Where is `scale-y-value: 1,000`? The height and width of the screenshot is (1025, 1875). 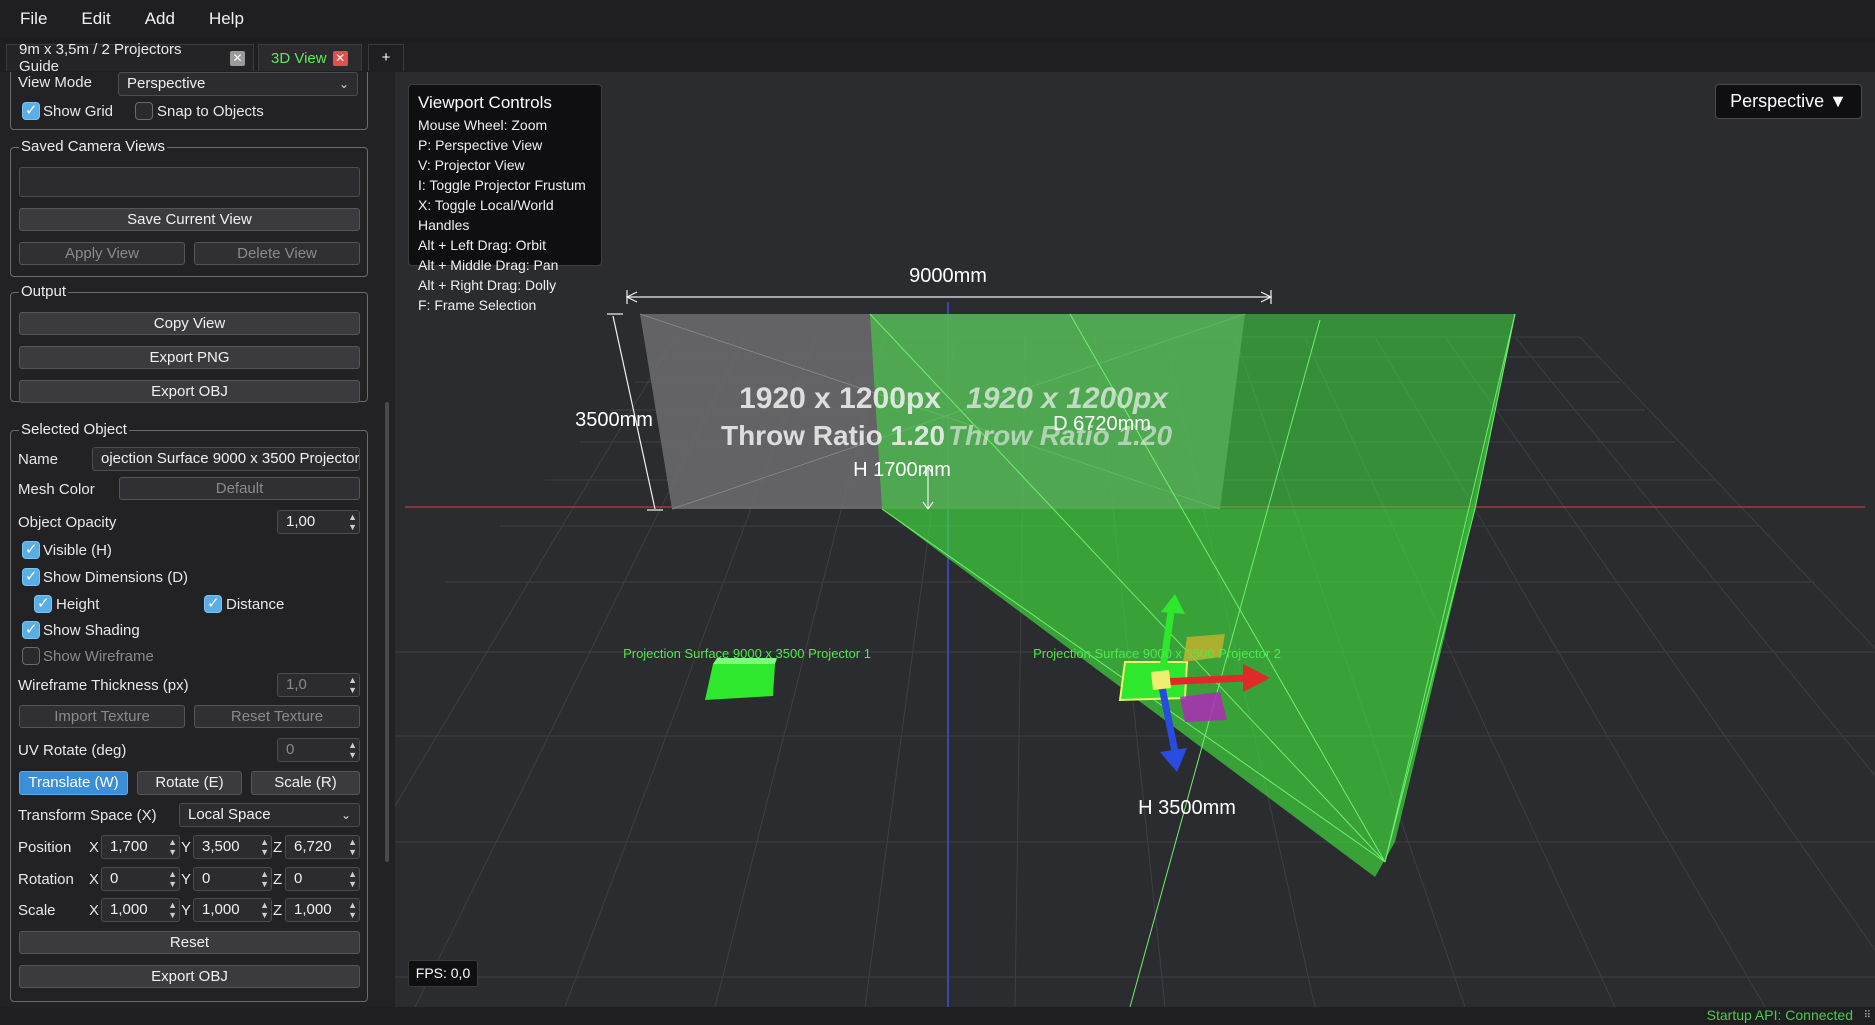 scale-y-value: 1,000 is located at coordinates (221, 909).